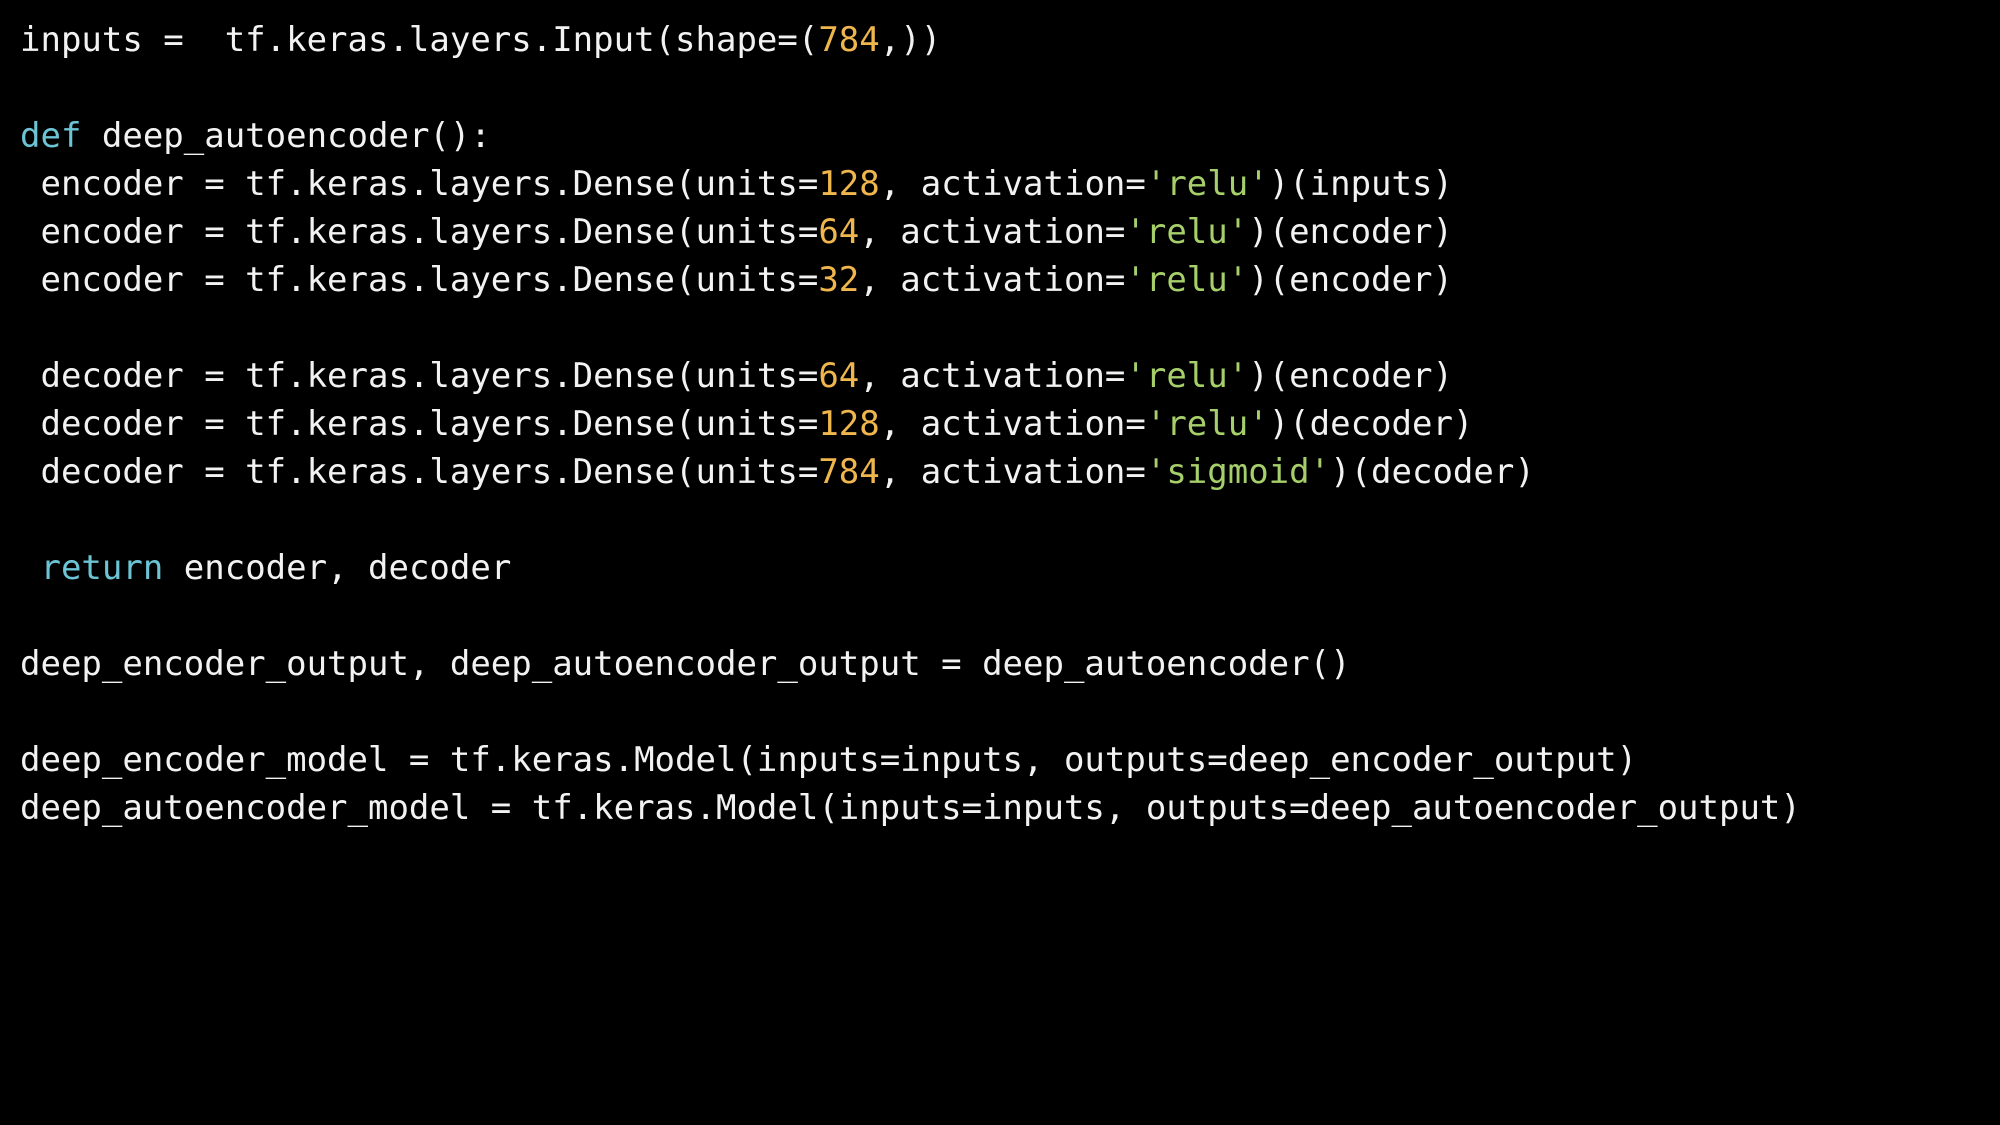 Image resolution: width=2000 pixels, height=1125 pixels. Describe the element at coordinates (1000, 136) in the screenshot. I see `code-line: def deep_autoencoder():` at that location.